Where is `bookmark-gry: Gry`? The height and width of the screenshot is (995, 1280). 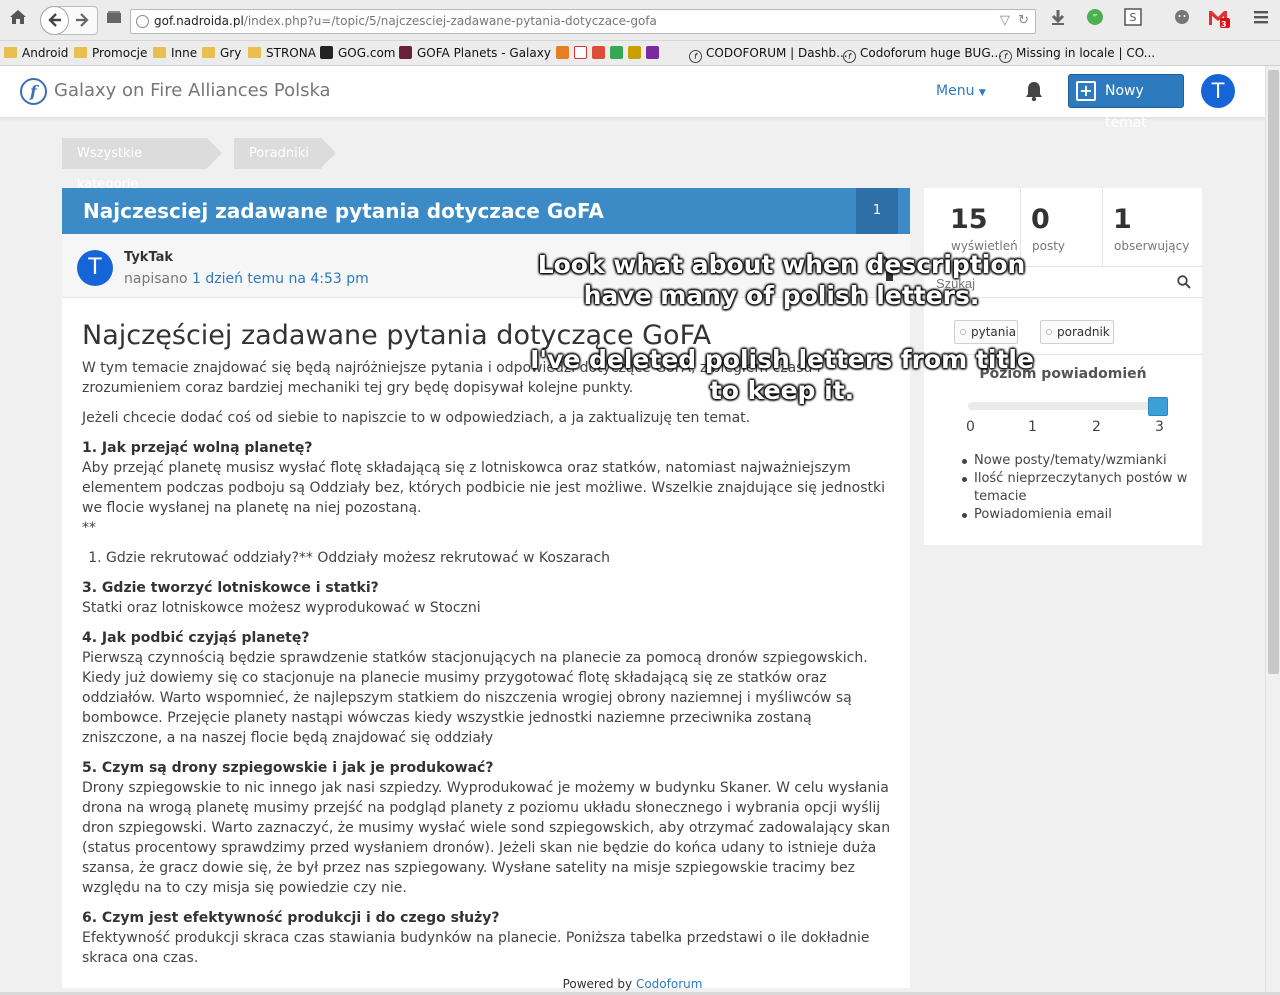 bookmark-gry: Gry is located at coordinates (221, 53).